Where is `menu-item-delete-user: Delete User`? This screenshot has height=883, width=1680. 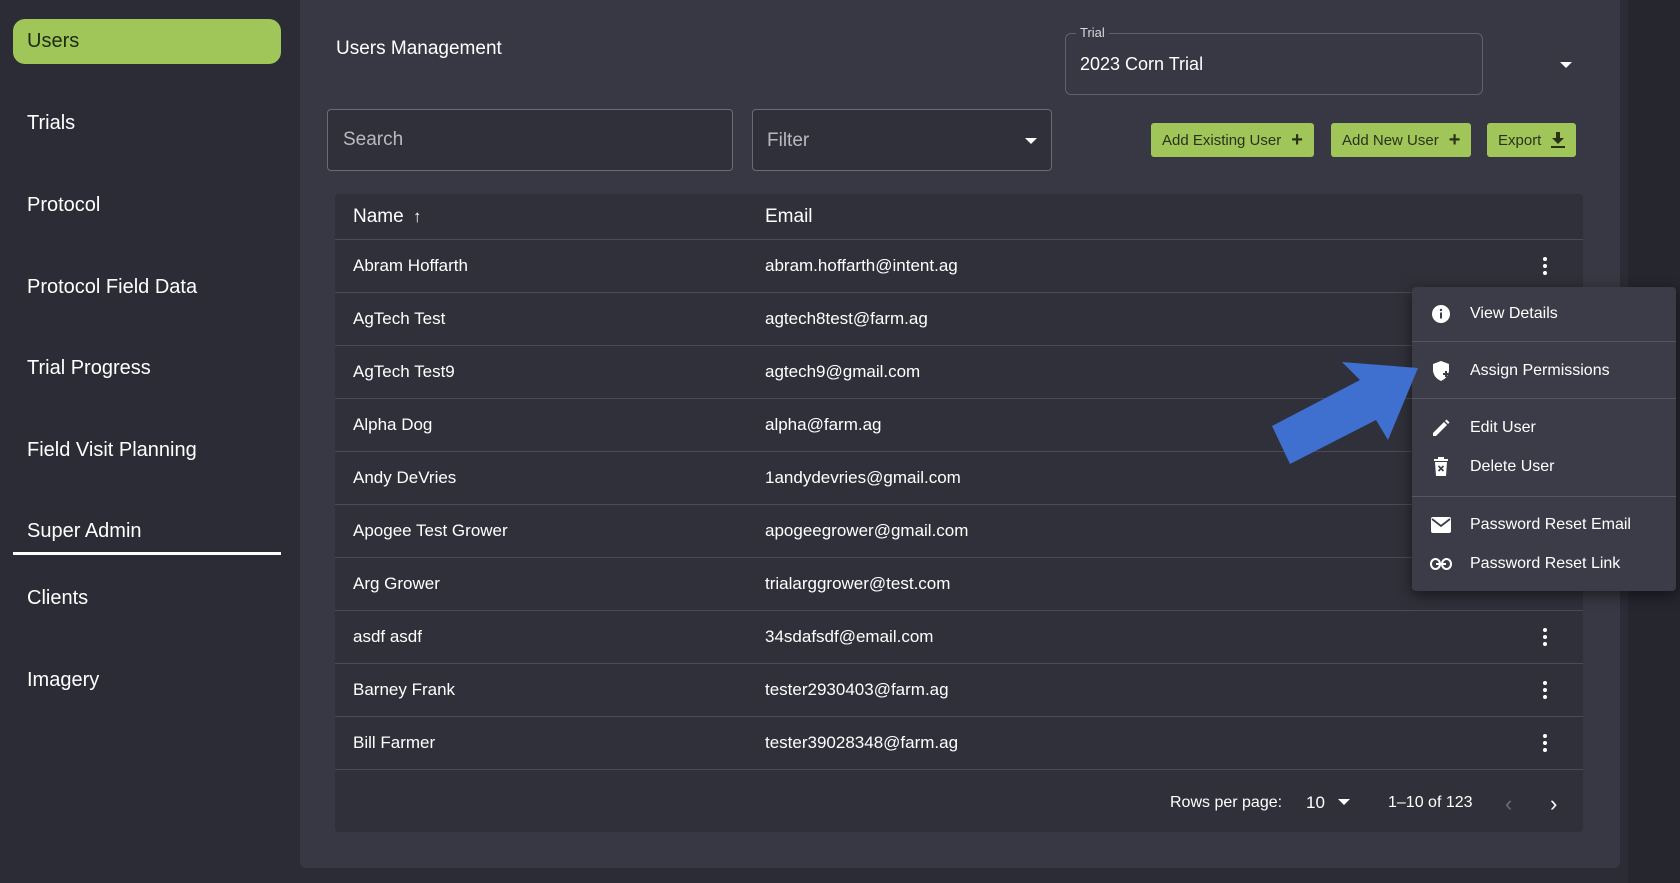 menu-item-delete-user: Delete User is located at coordinates (1544, 467).